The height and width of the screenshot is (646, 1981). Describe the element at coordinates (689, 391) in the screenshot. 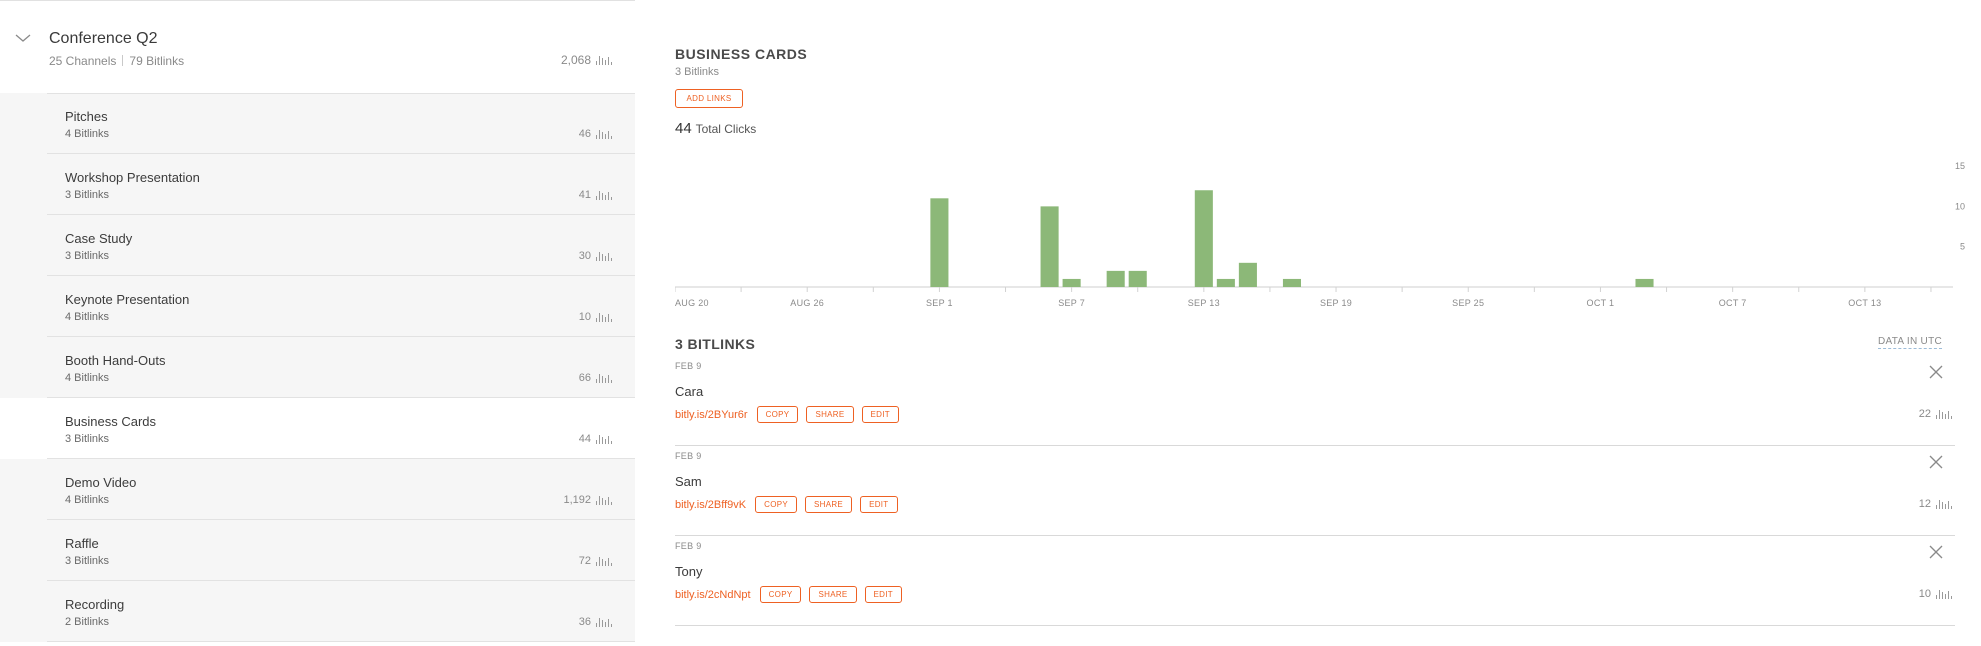

I see `bitlink-title: Cara` at that location.